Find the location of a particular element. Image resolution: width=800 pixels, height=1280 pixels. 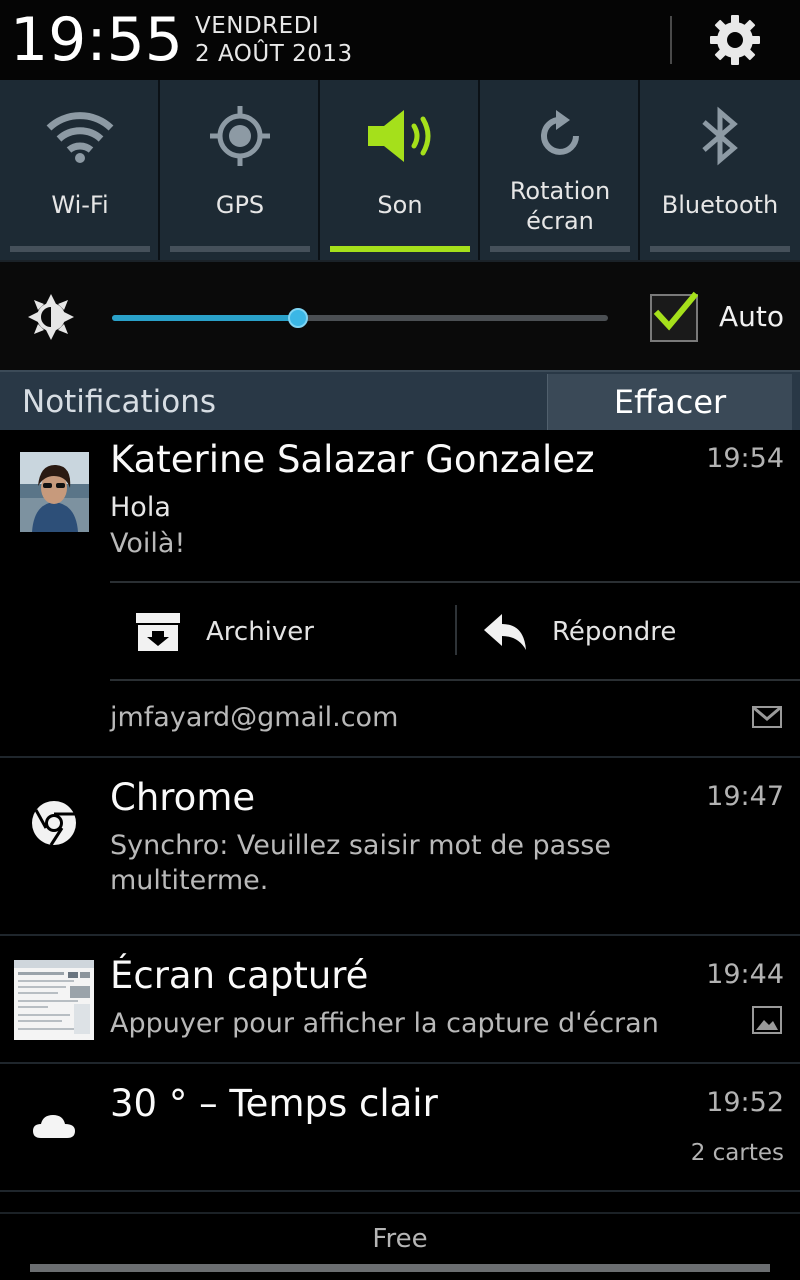

notifications-title: Notifications is located at coordinates (119, 402).